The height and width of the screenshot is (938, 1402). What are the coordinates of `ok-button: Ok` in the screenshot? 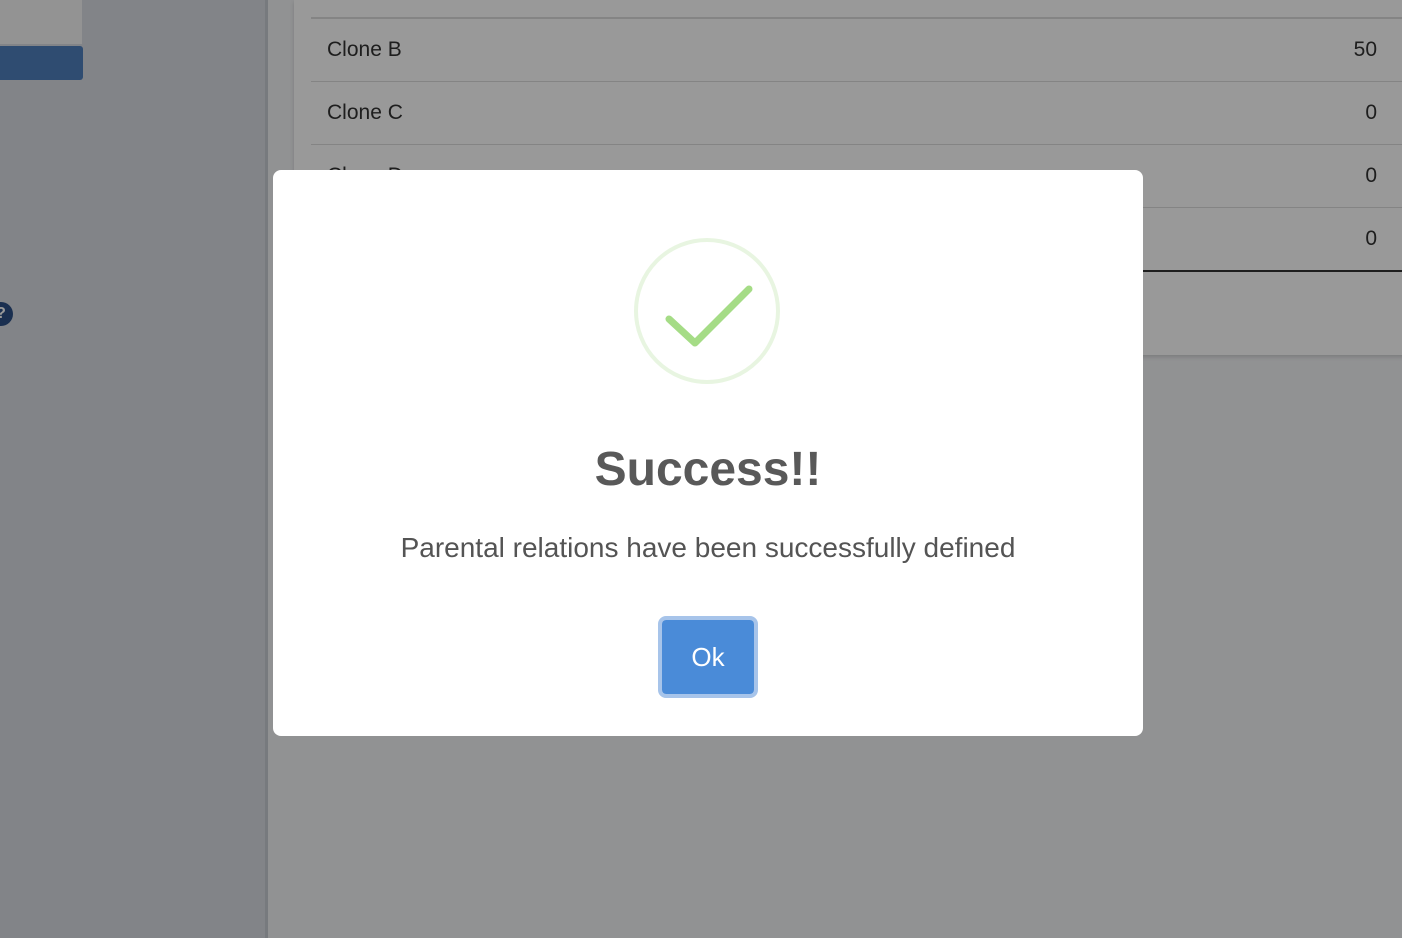 It's located at (708, 657).